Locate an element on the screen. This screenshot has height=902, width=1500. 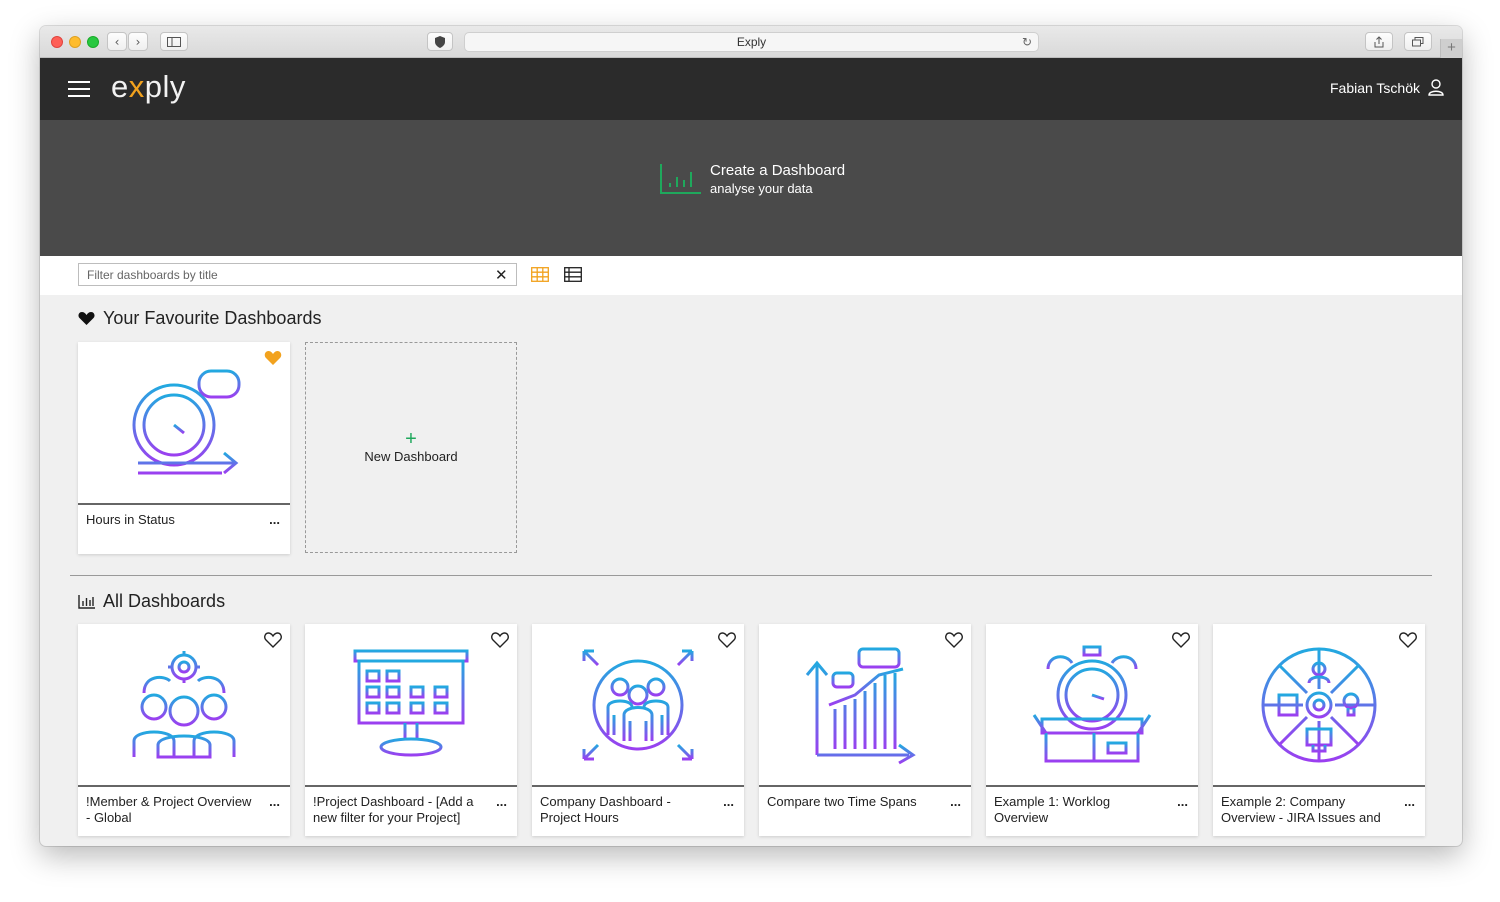
exply-logo: exply is located at coordinates (148, 87).